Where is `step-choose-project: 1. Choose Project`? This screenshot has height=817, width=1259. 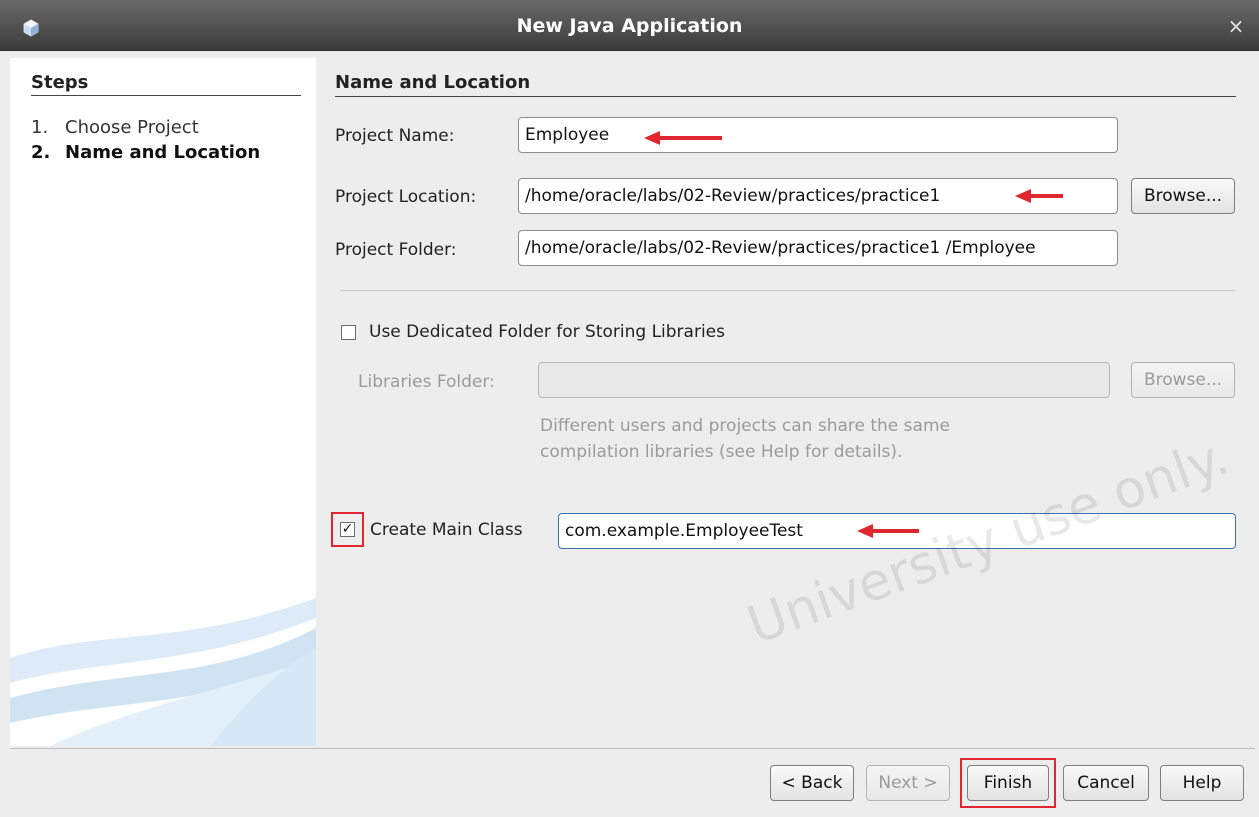
step-choose-project: 1. Choose Project is located at coordinates (115, 127).